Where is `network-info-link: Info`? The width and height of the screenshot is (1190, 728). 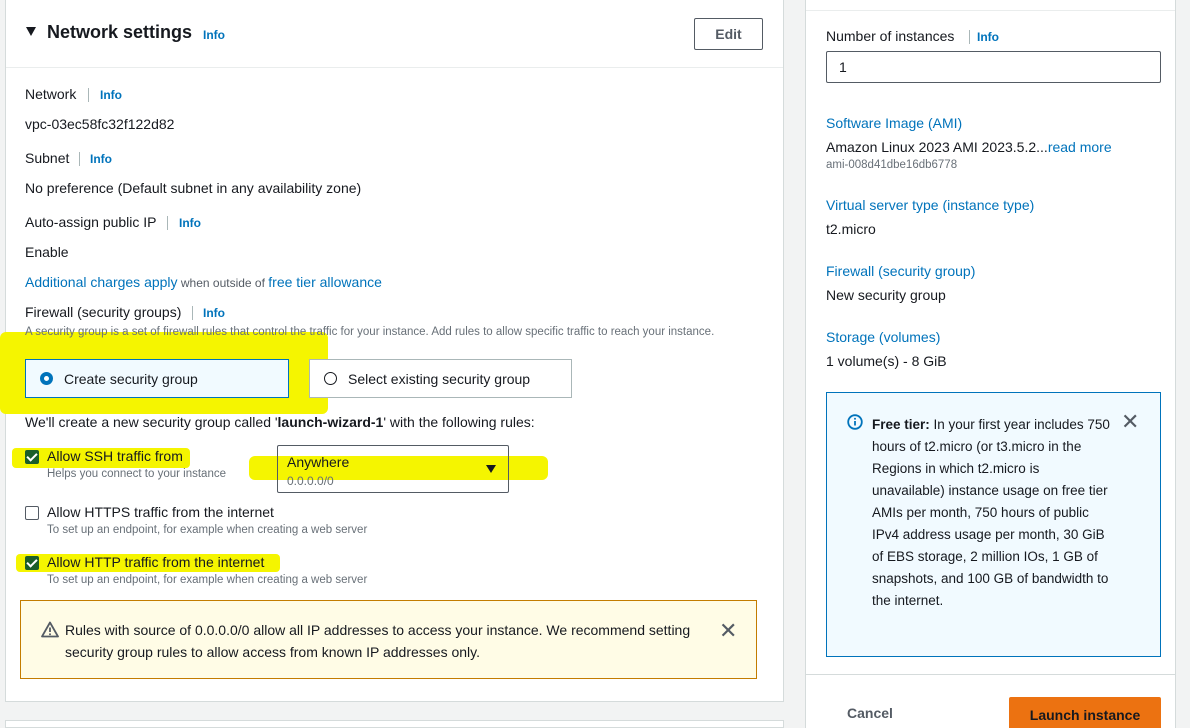 network-info-link: Info is located at coordinates (111, 95).